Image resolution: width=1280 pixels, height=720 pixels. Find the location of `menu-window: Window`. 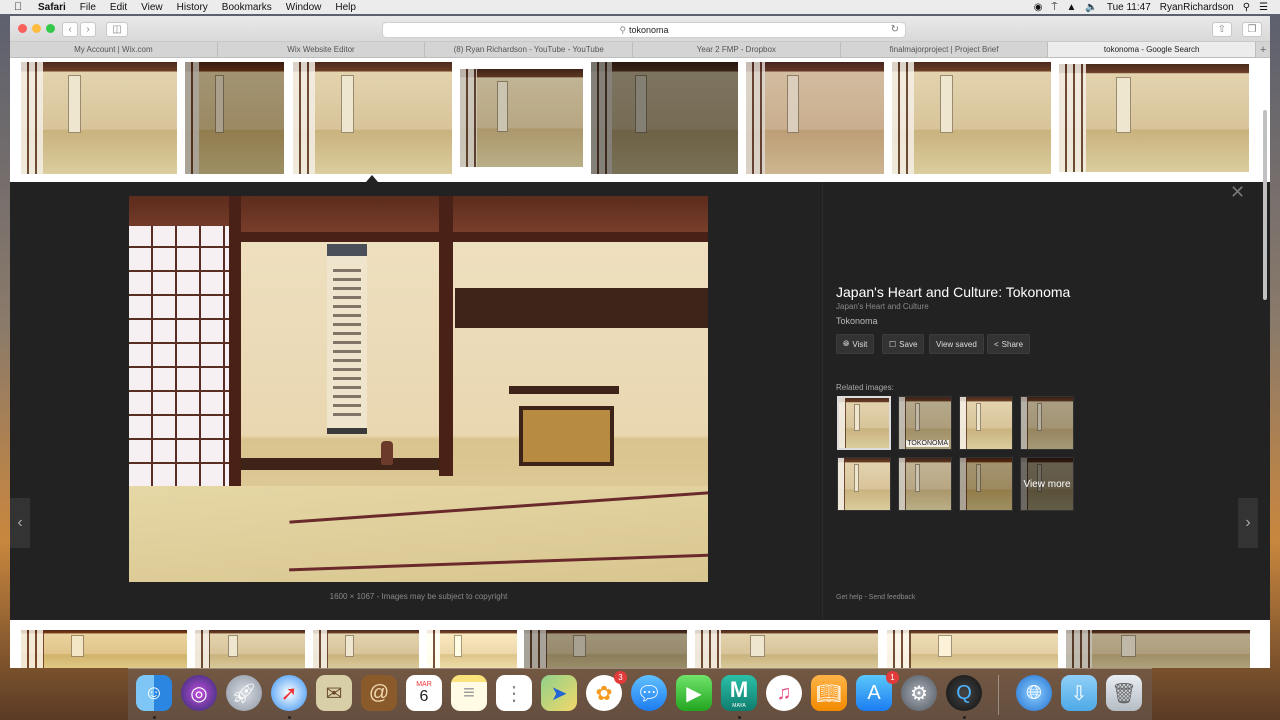

menu-window: Window is located at coordinates (304, 7).